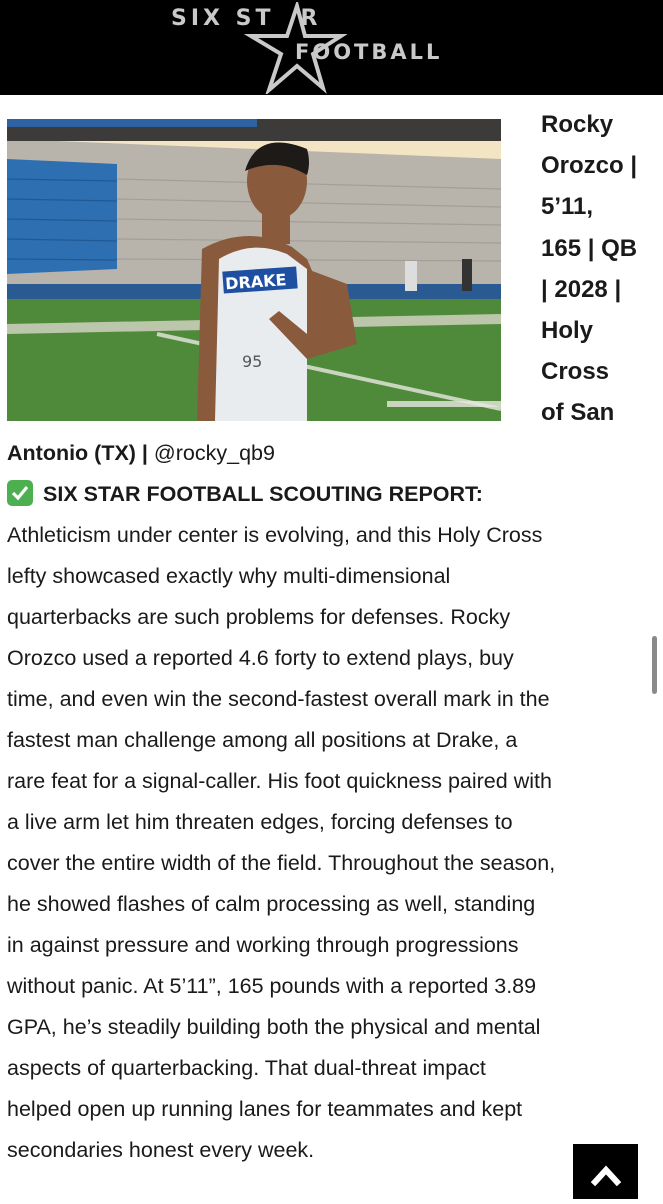  What do you see at coordinates (606, 1176) in the screenshot?
I see `chevron-up-icon` at bounding box center [606, 1176].